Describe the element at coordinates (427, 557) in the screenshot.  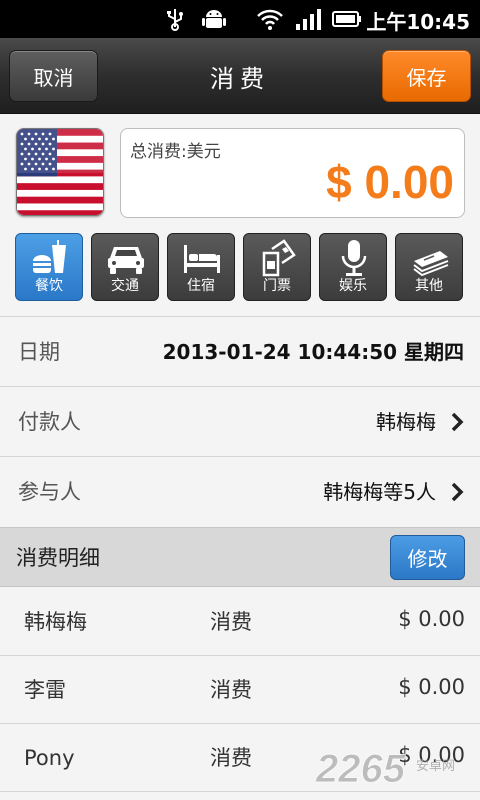
I see `edit-button: 修改` at that location.